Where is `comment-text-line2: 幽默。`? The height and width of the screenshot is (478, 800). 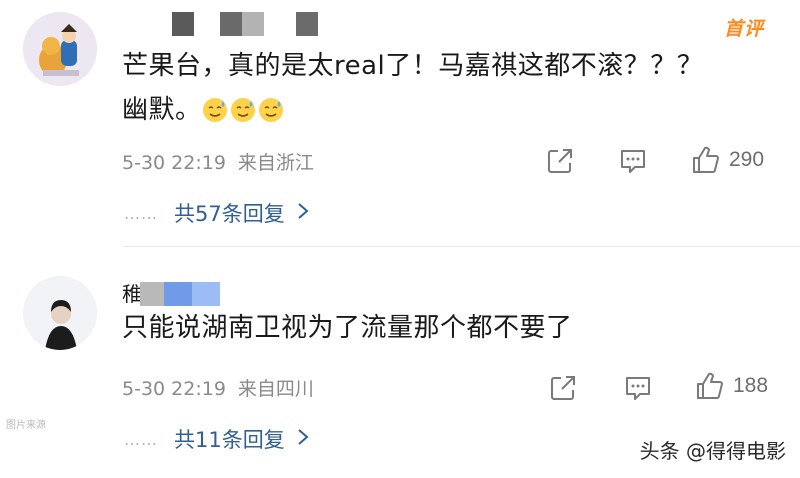 comment-text-line2: 幽默。 is located at coordinates (412, 110).